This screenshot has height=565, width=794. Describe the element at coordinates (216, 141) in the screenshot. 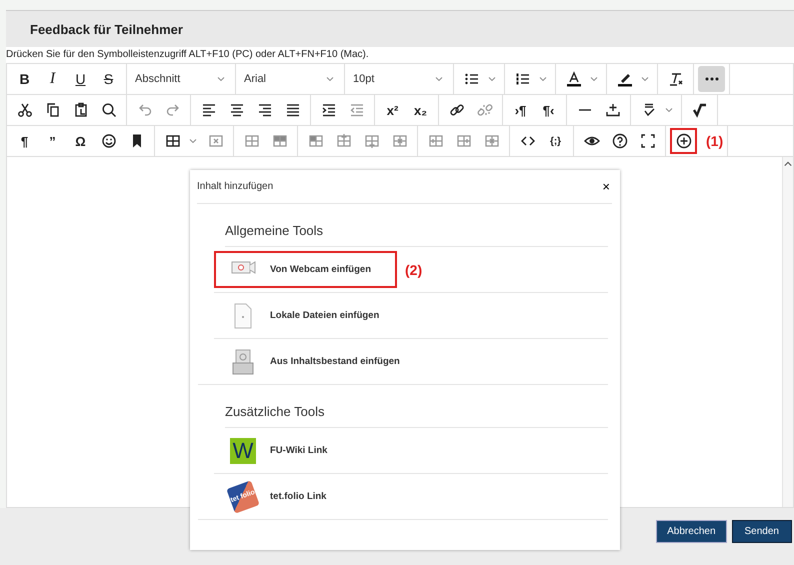

I see `delete-cell-icon` at that location.